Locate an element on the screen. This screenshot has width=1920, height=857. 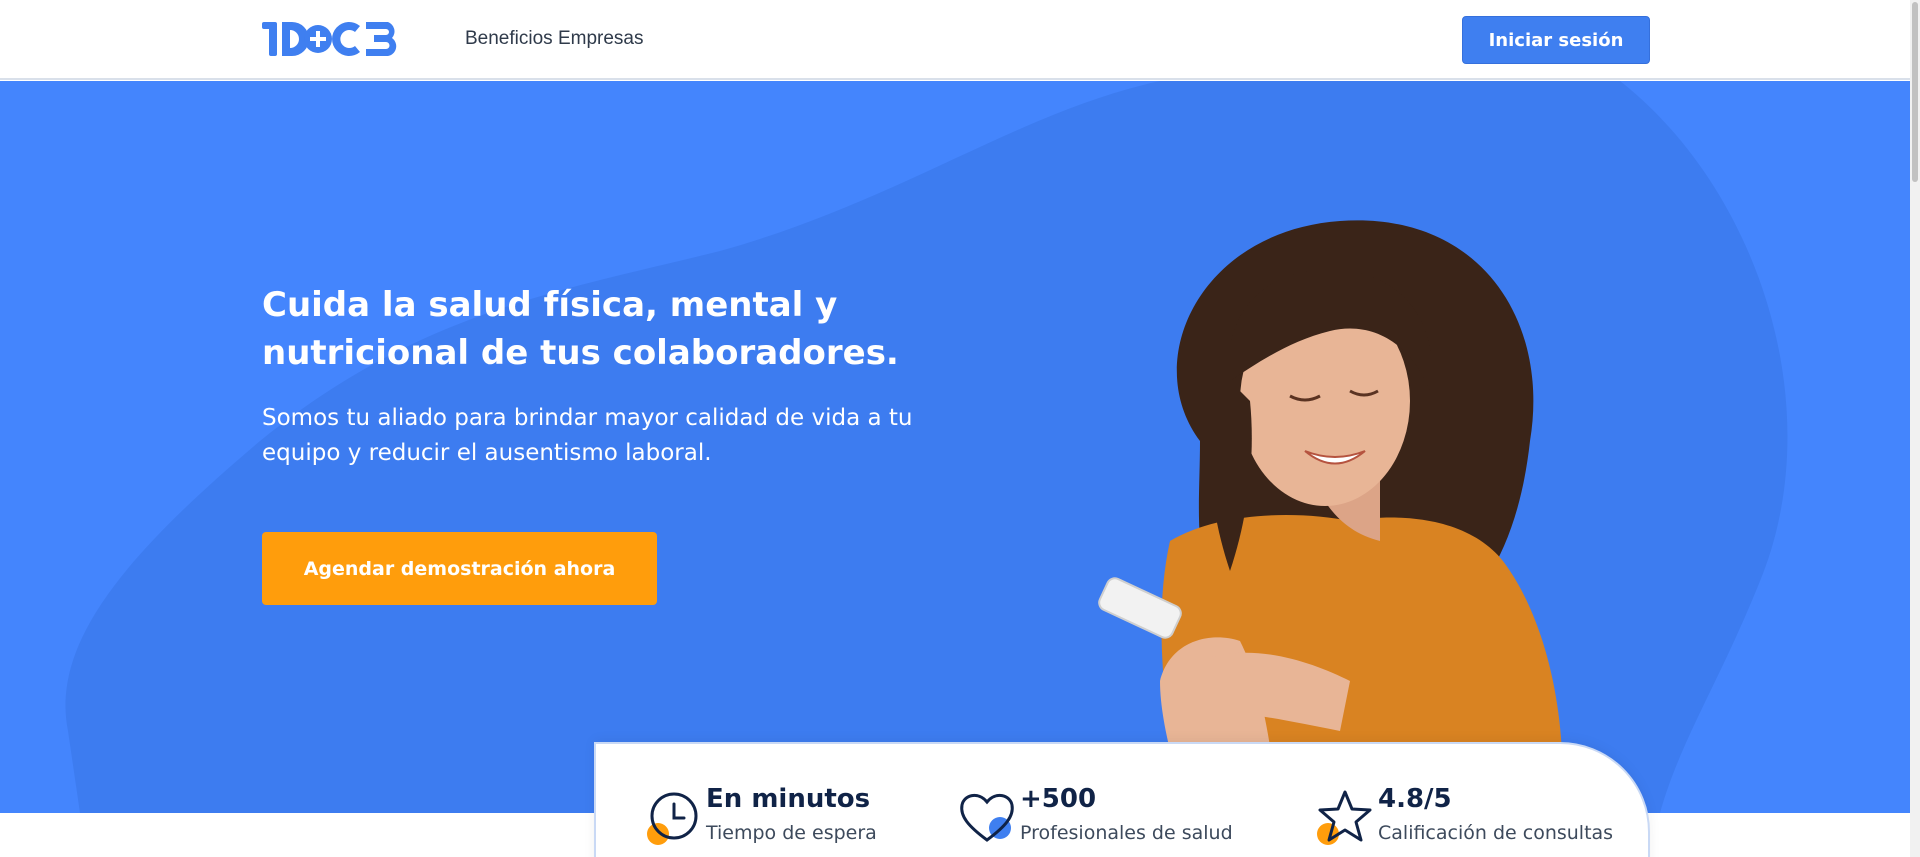
star-icon is located at coordinates (1344, 817).